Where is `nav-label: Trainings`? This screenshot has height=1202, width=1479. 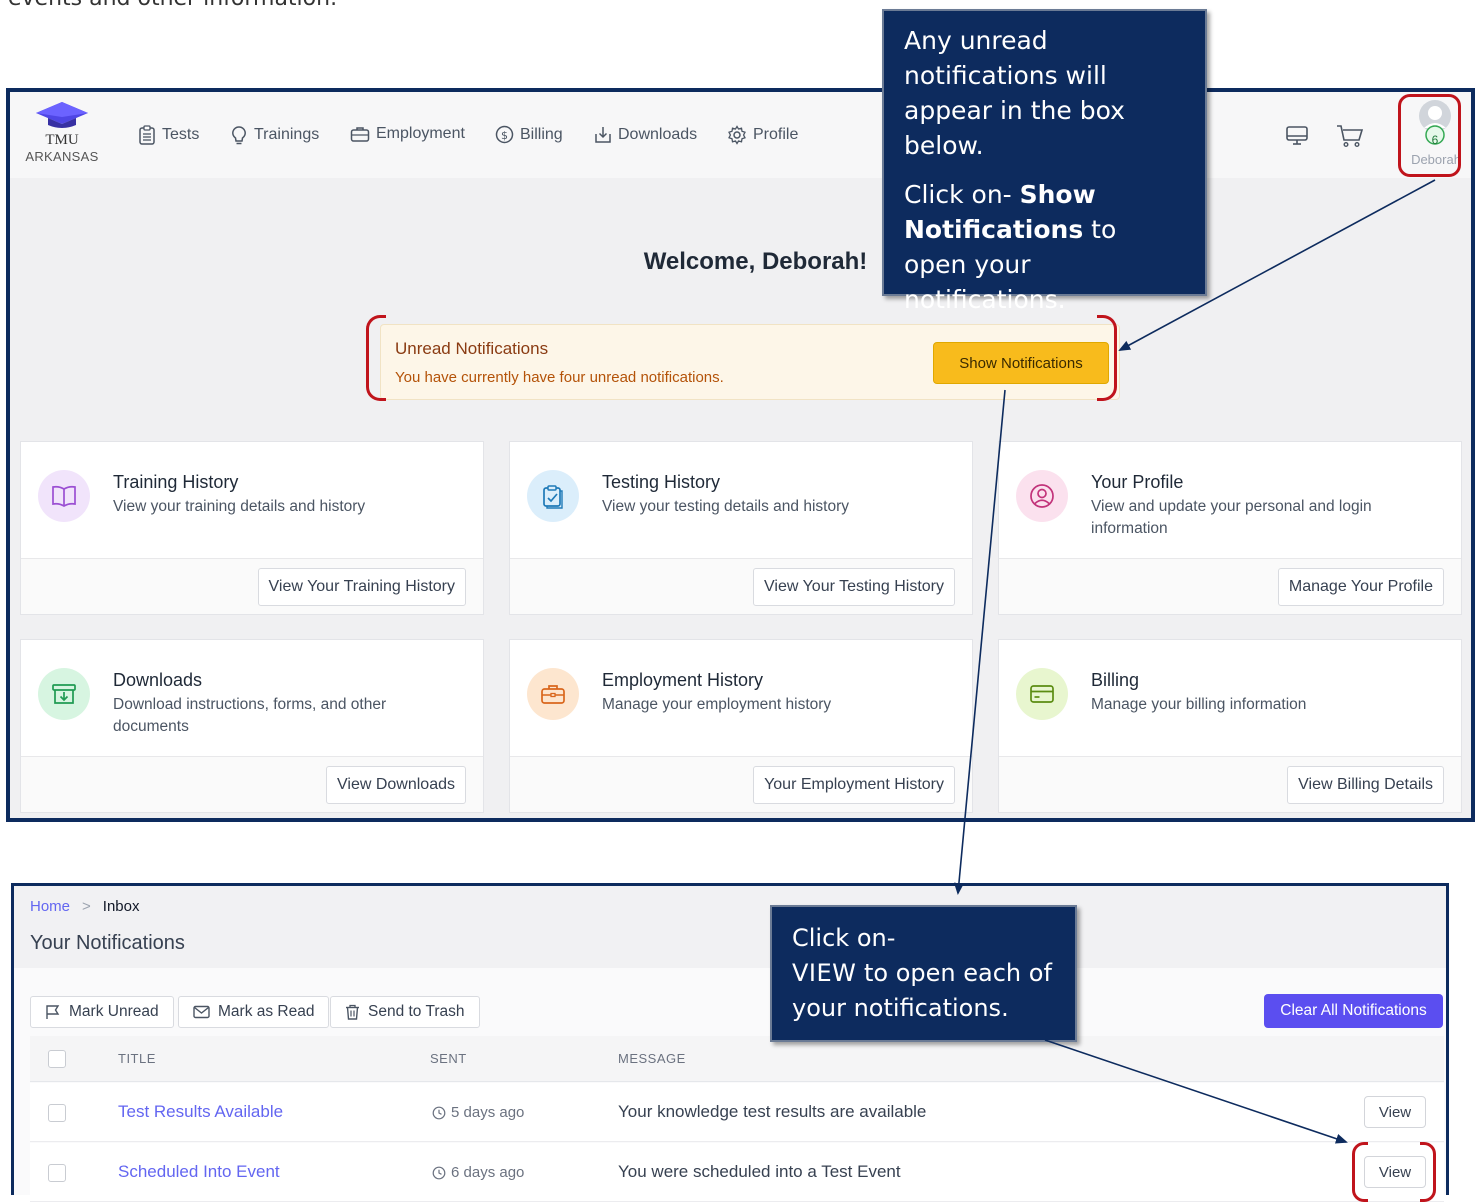 nav-label: Trainings is located at coordinates (287, 134).